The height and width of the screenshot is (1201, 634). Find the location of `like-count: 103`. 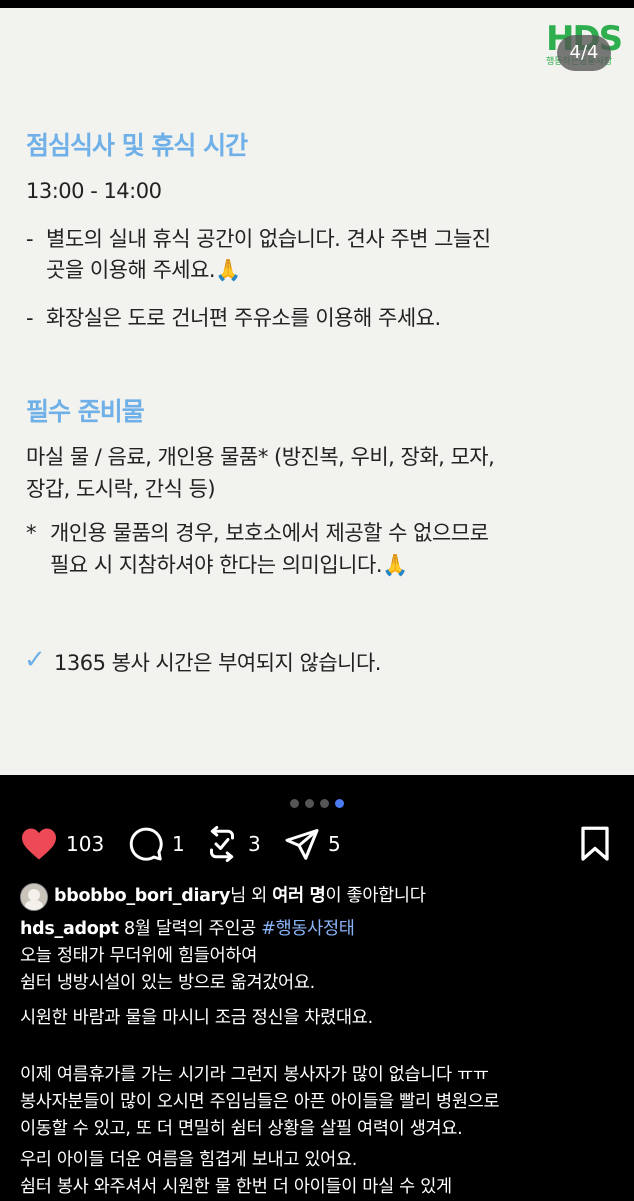

like-count: 103 is located at coordinates (85, 844).